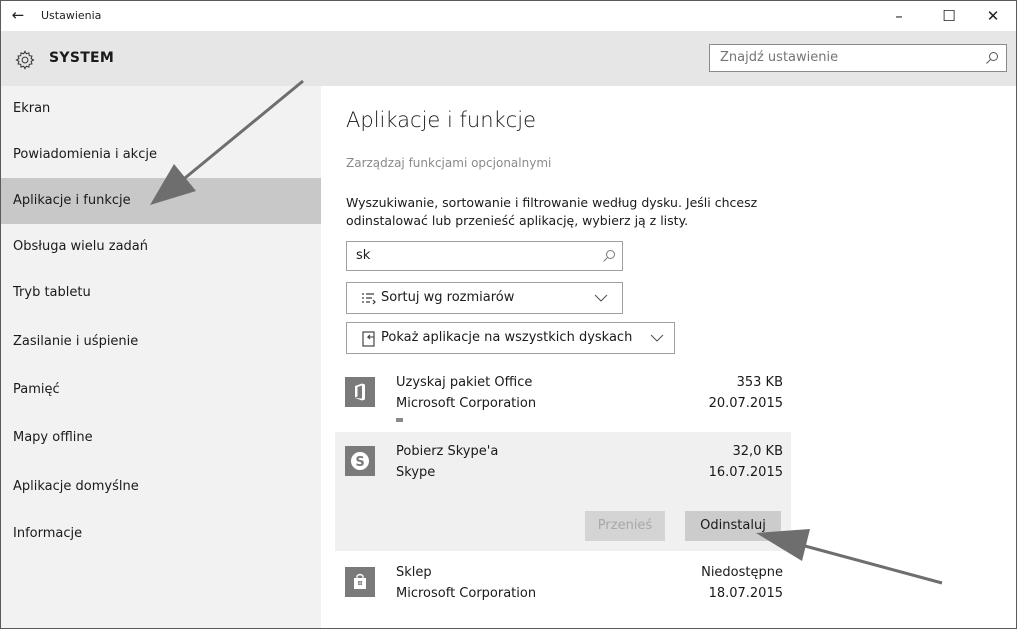 Image resolution: width=1017 pixels, height=629 pixels. I want to click on app-install-date: 18.07.2015, so click(745, 593).